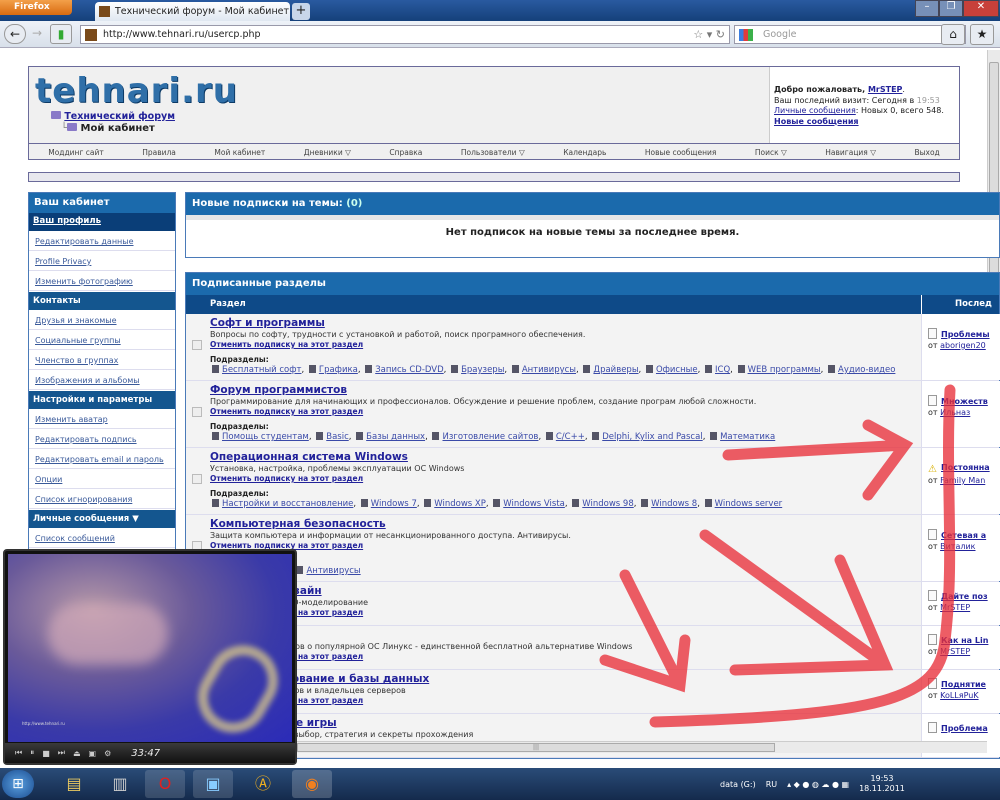  I want to click on topnav-item: Моддинг сайт, so click(76, 152).